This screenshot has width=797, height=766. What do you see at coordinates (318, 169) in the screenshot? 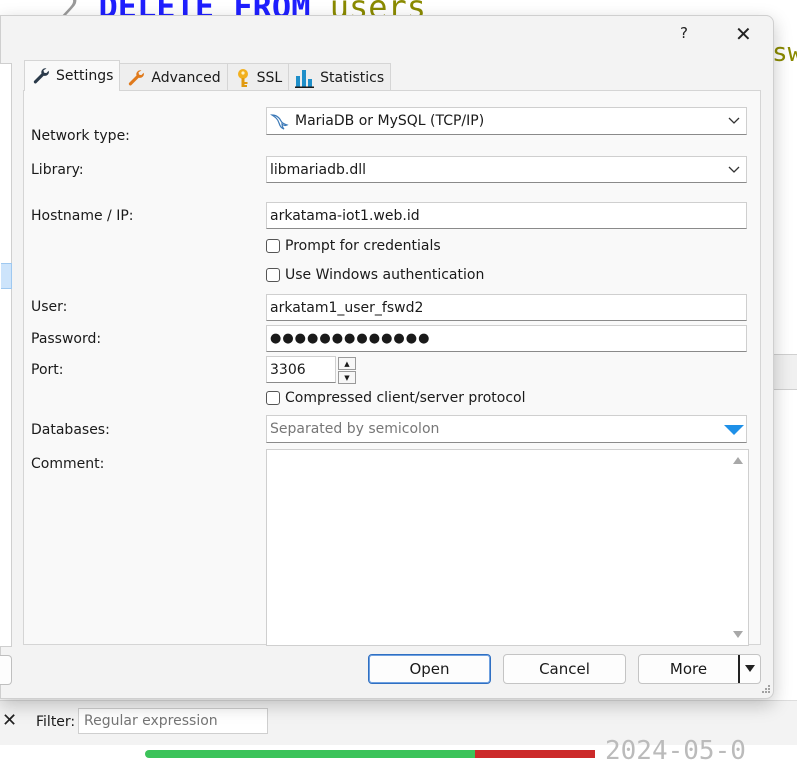
I see `library-value: libmariadb.dll` at bounding box center [318, 169].